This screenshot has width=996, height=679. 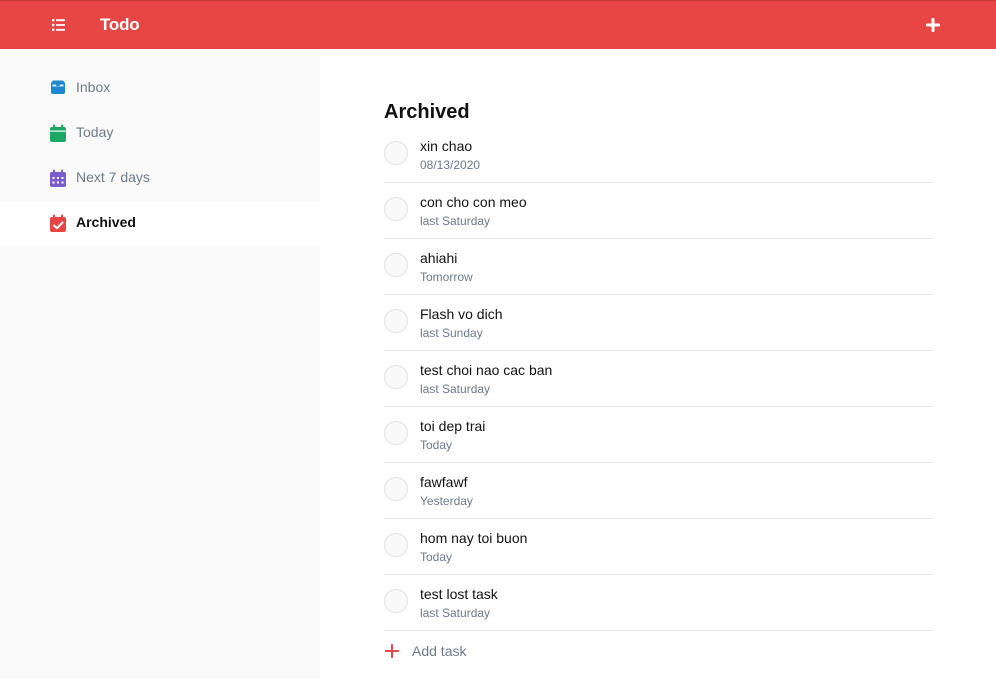 What do you see at coordinates (58, 223) in the screenshot?
I see `calendar-check-icon` at bounding box center [58, 223].